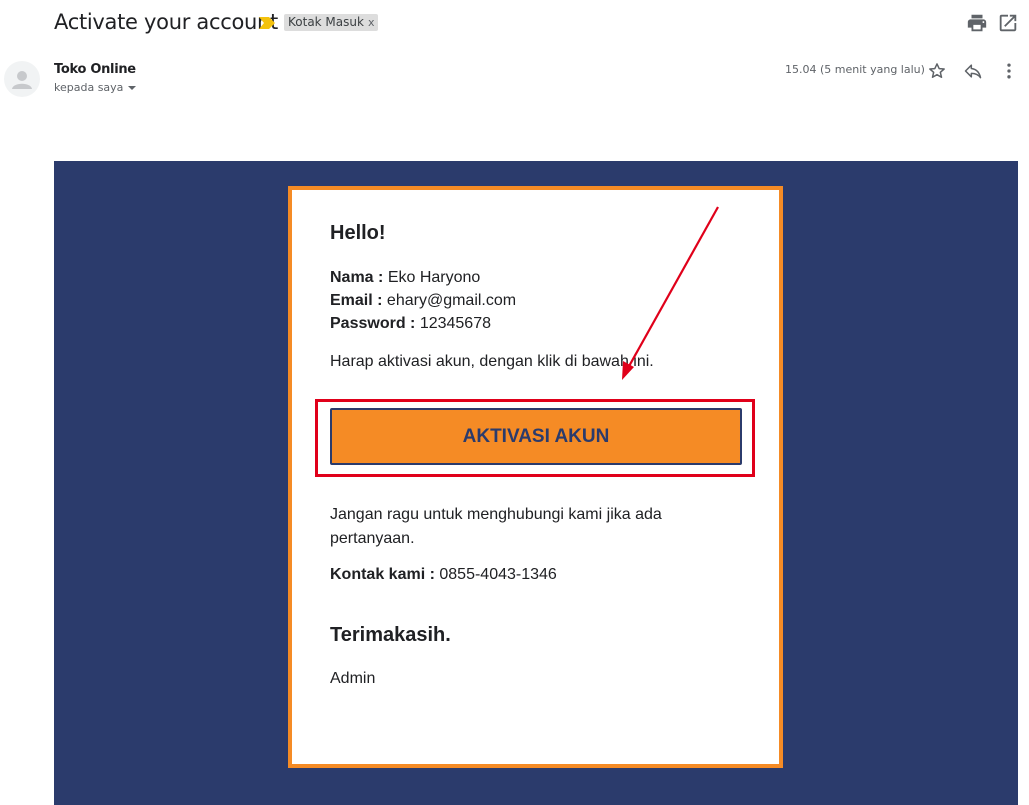 The image size is (1029, 805). I want to click on label-chip-inbox: Kotak Masuk x, so click(331, 22).